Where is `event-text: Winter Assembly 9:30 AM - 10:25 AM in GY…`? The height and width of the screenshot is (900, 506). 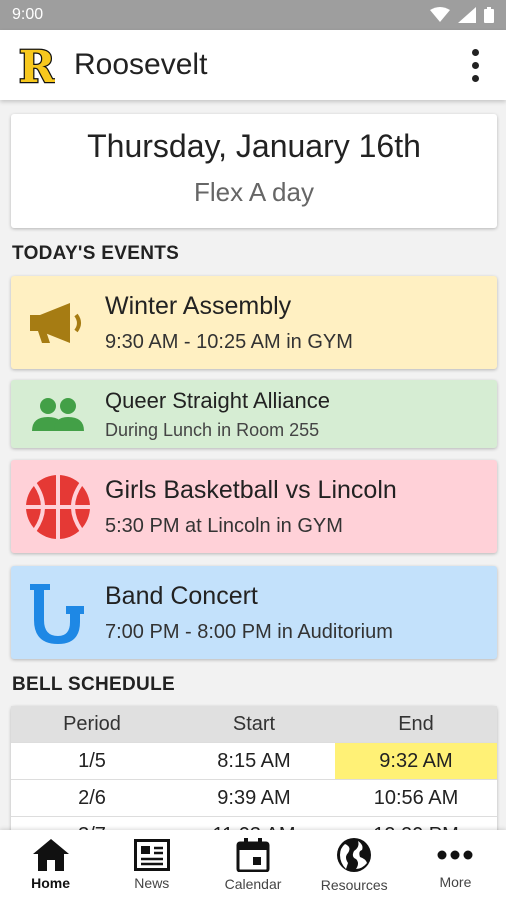
event-text: Winter Assembly 9:30 AM - 10:25 AM in GY… is located at coordinates (229, 323).